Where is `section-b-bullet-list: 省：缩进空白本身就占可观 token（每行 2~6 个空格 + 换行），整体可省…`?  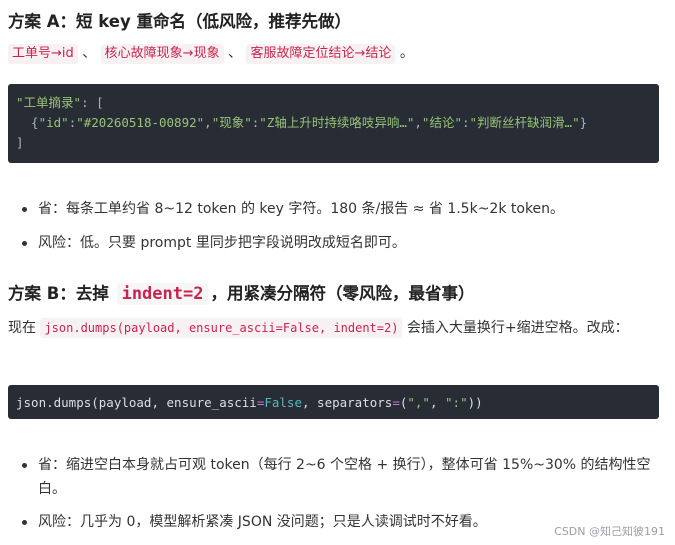 section-b-bullet-list: 省：缩进空白本身就占可观 token（每行 2~6 个空格 + 换行），整体可省… is located at coordinates (329, 493).